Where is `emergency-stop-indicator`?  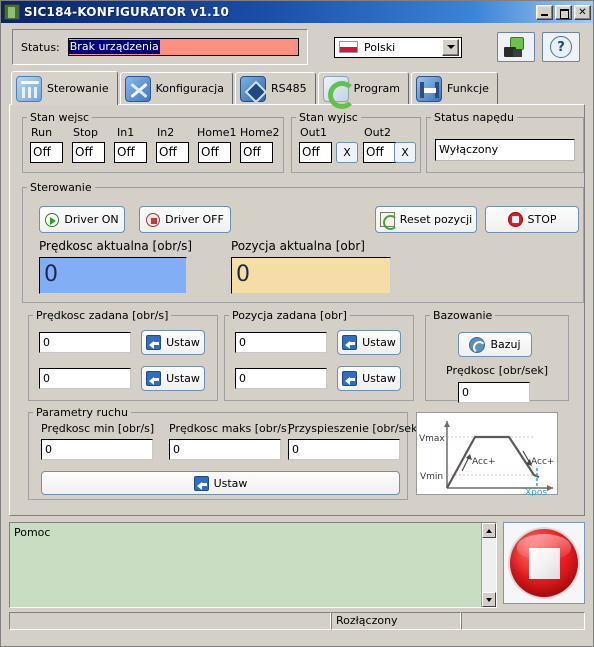
emergency-stop-indicator is located at coordinates (544, 563).